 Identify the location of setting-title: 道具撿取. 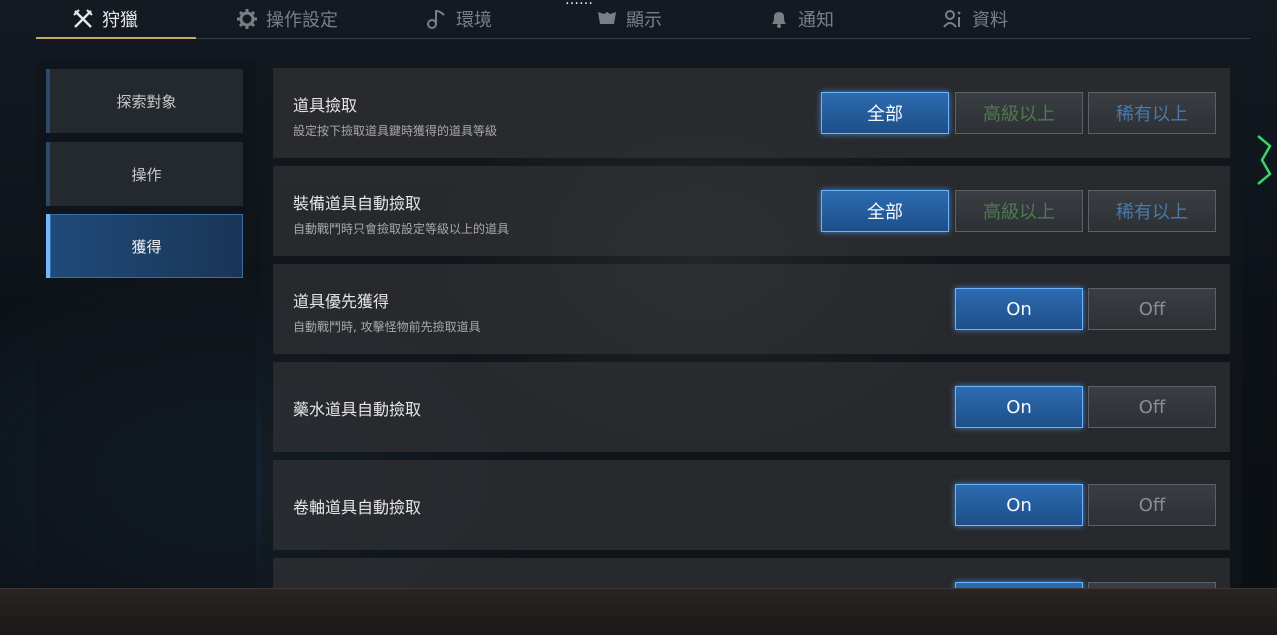
(325, 105).